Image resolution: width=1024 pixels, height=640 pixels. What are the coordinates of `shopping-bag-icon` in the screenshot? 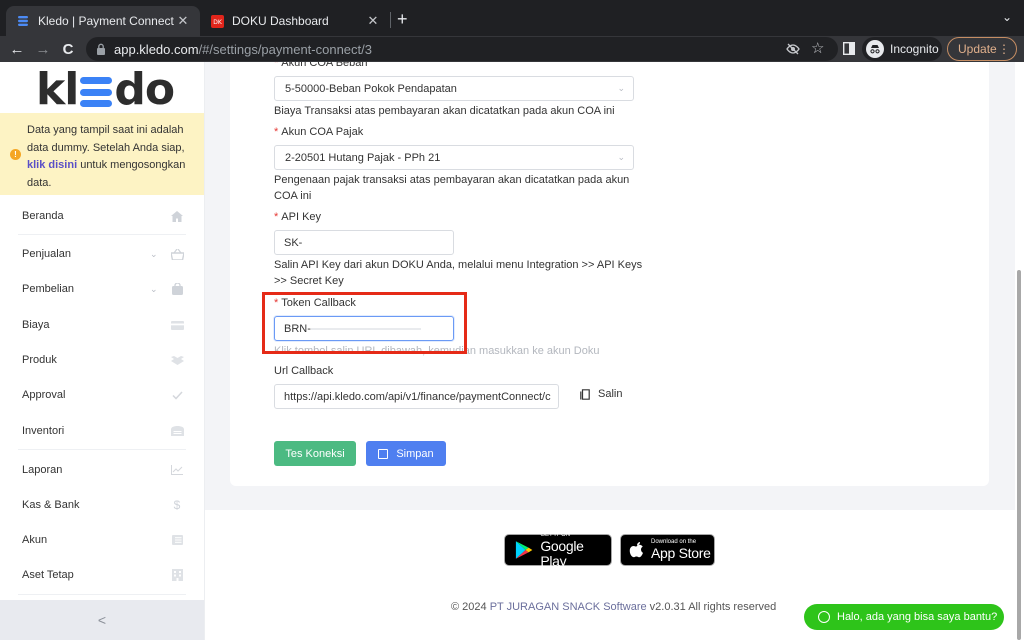 It's located at (177, 289).